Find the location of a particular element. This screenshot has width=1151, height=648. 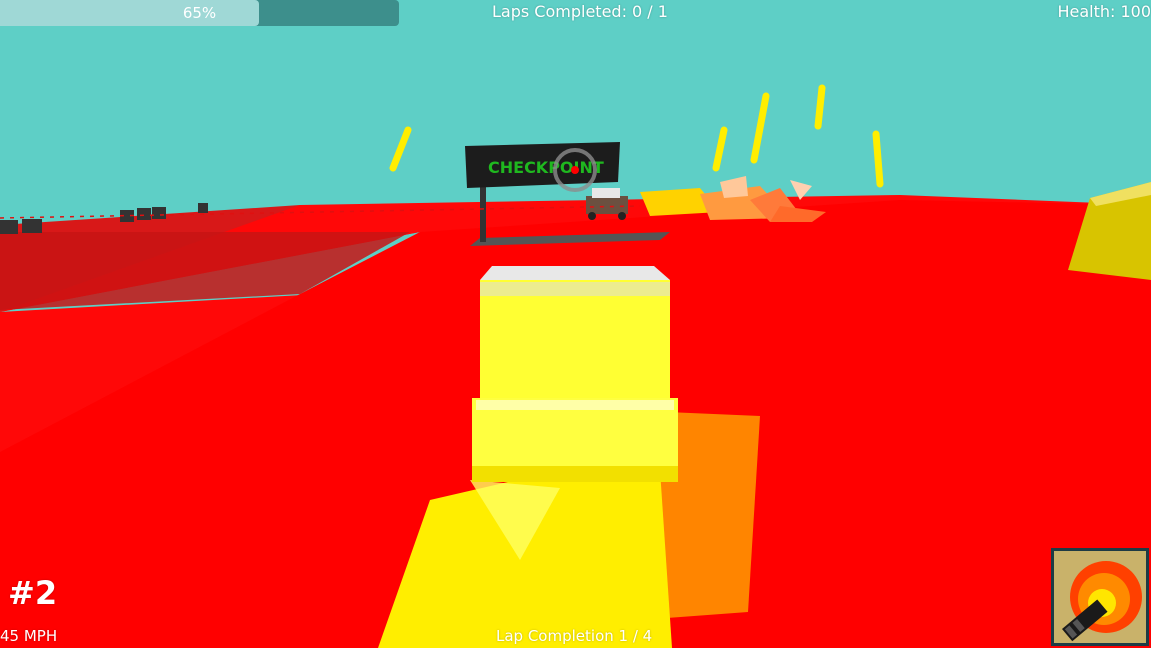

checkpoint-pole is located at coordinates (483, 214).